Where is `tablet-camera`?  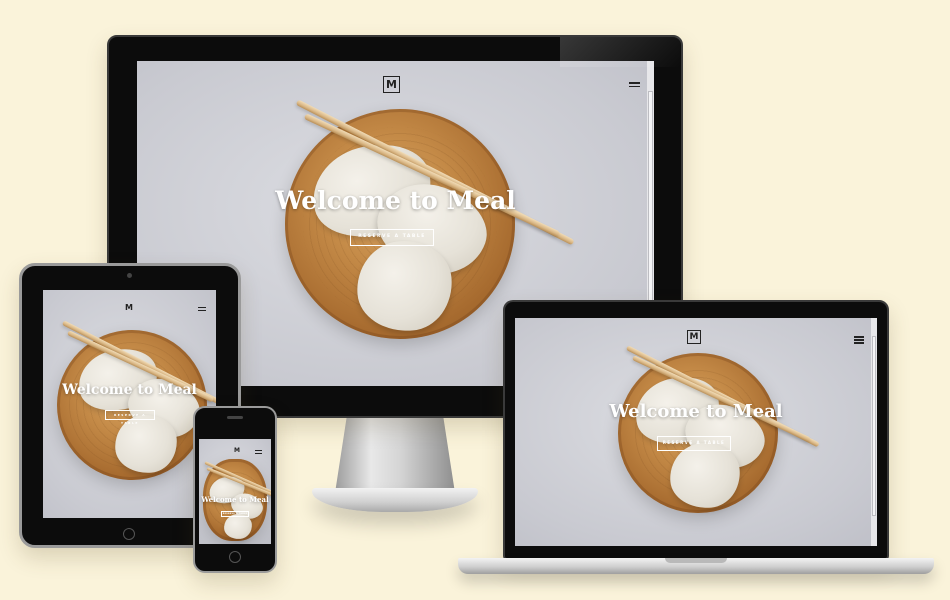 tablet-camera is located at coordinates (129, 275).